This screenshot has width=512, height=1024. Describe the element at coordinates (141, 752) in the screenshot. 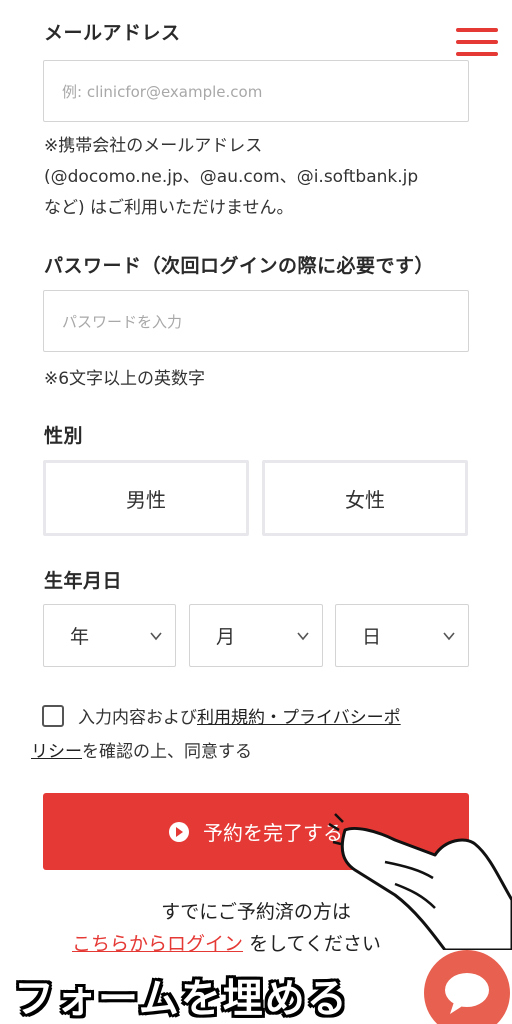

I see `agree-text-line2: リシーを確認の上、同意する` at that location.